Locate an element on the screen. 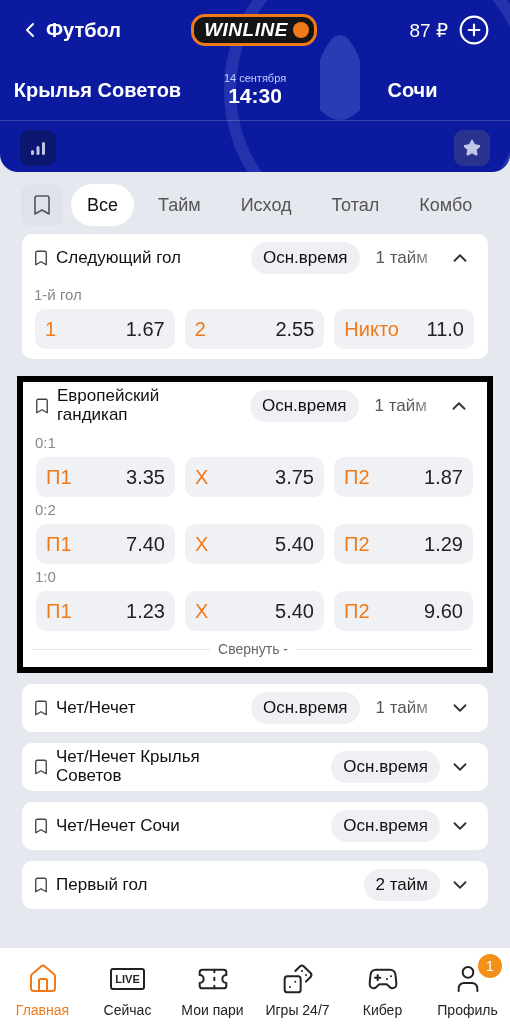 The height and width of the screenshot is (1024, 510). star-icon is located at coordinates (472, 148).